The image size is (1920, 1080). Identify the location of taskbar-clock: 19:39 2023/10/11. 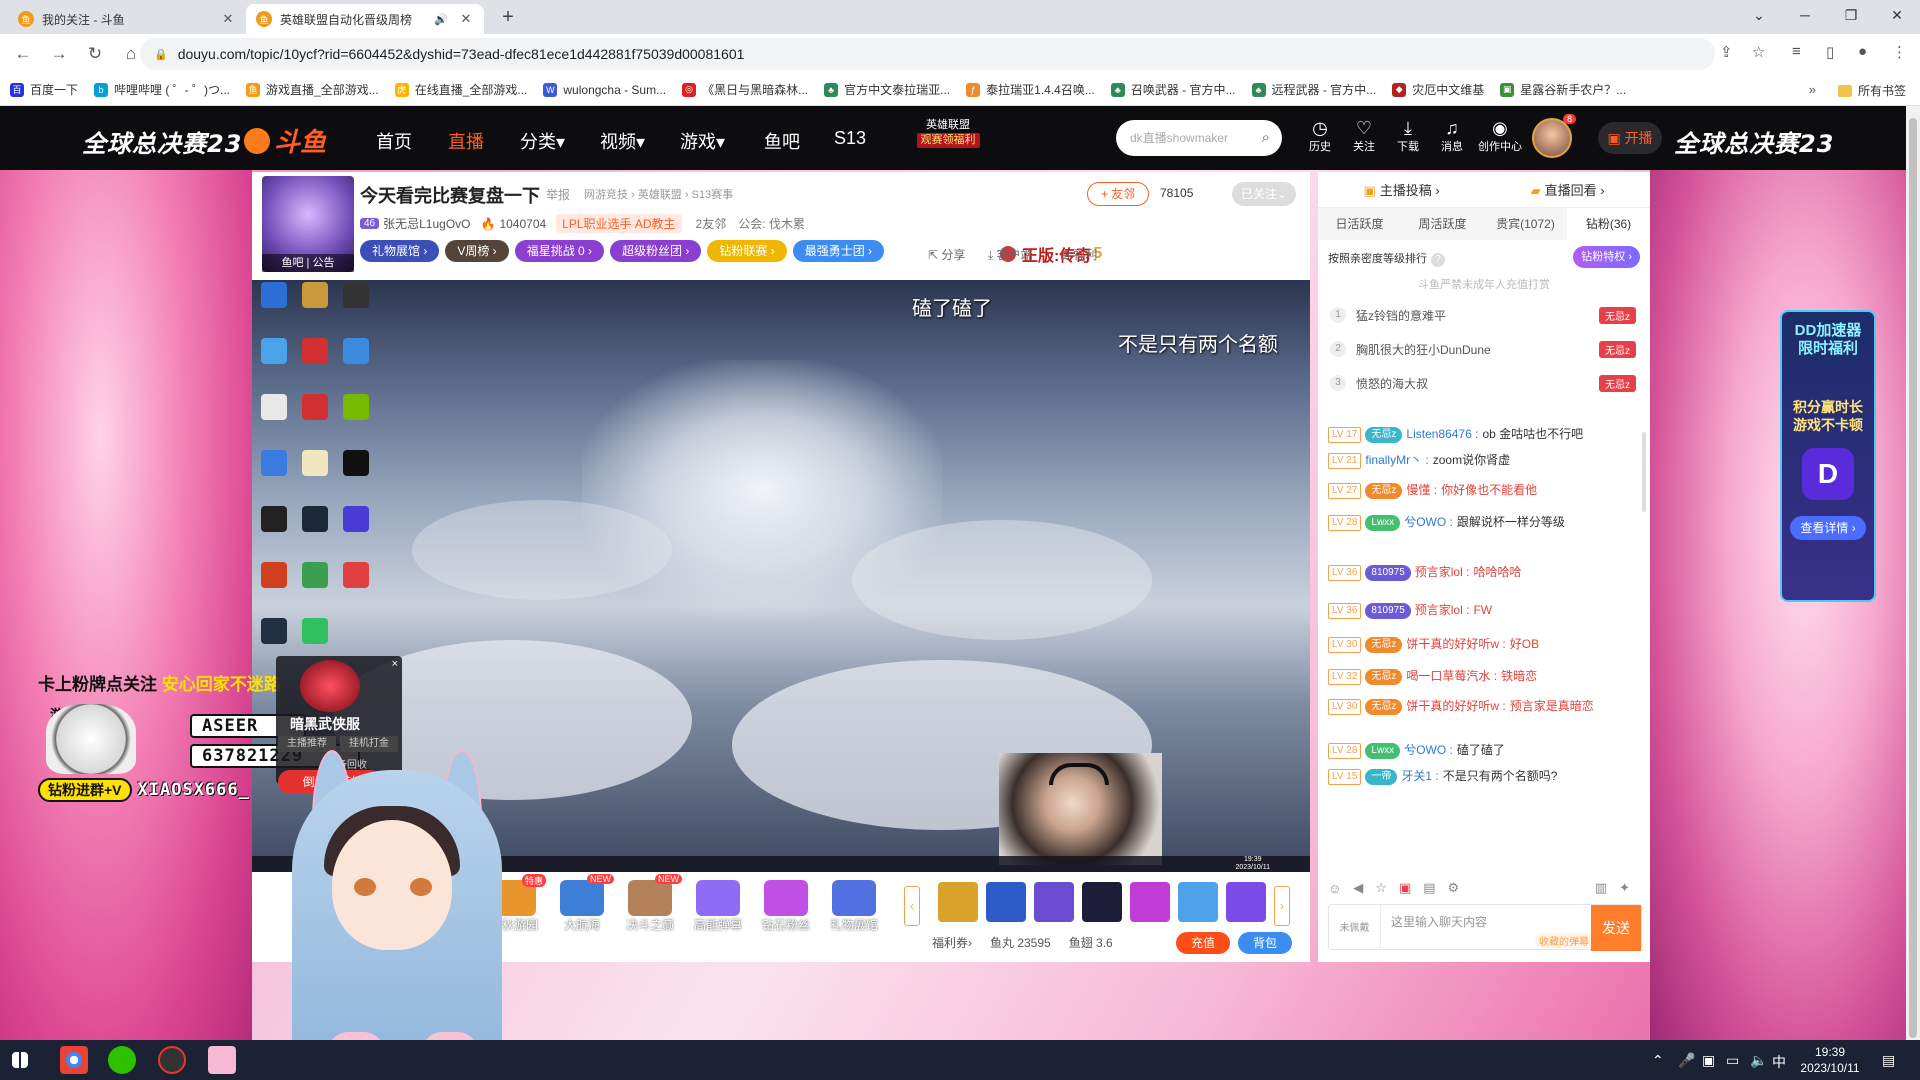
(1830, 1060).